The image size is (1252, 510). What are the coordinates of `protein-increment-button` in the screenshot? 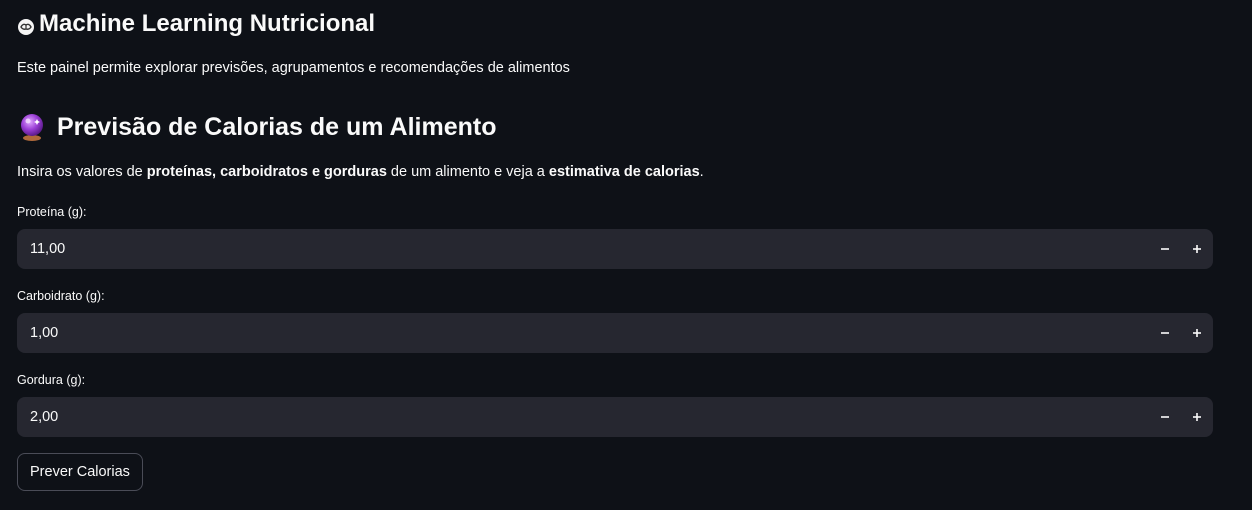 It's located at (1197, 249).